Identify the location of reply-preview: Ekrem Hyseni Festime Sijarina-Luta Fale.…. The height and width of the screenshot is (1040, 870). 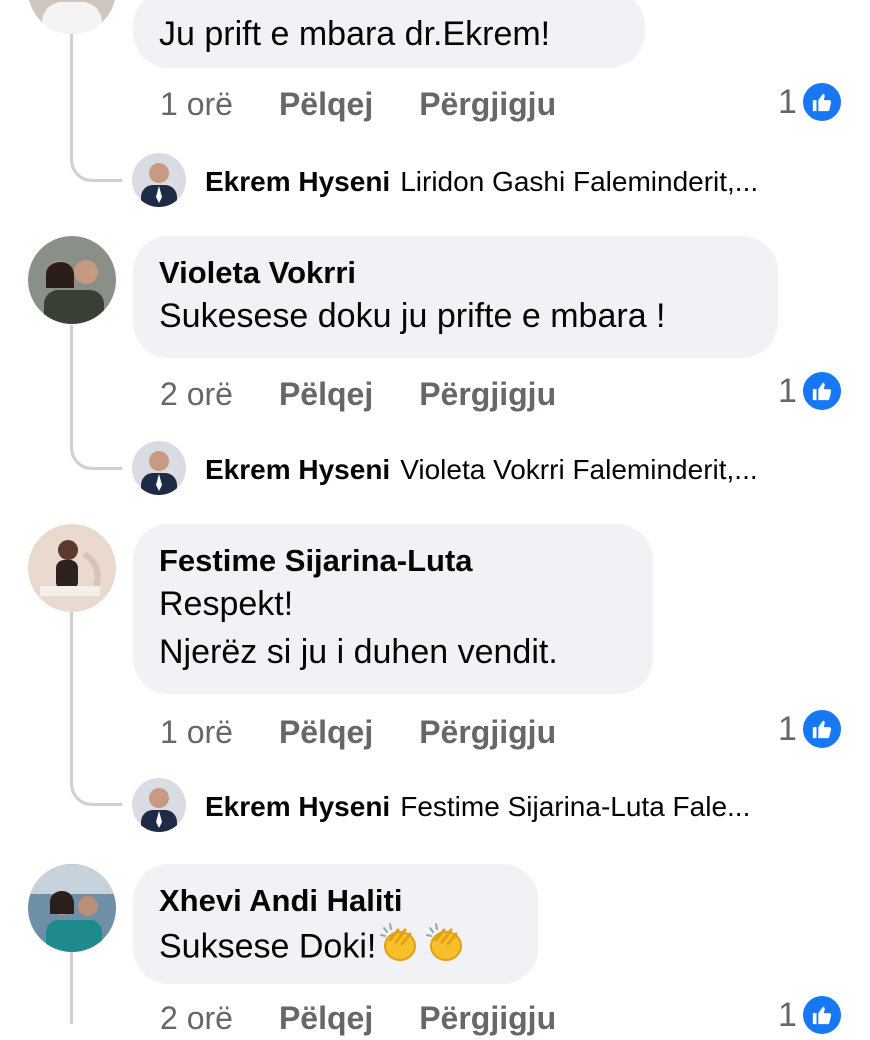
(477, 807).